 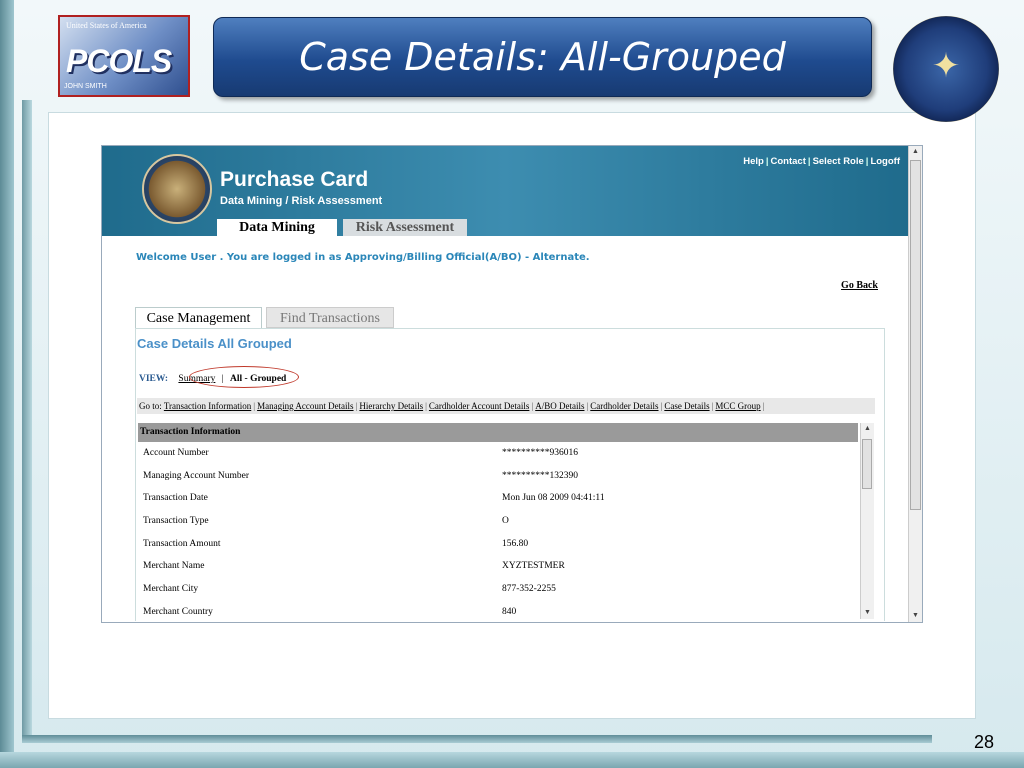 What do you see at coordinates (176, 453) in the screenshot?
I see `row-key: Account Number` at bounding box center [176, 453].